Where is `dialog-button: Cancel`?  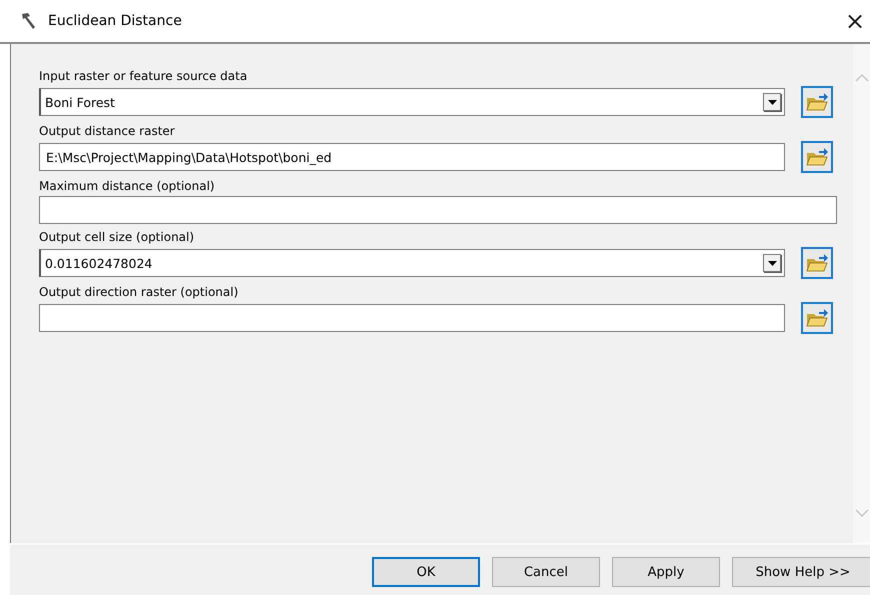 dialog-button: Cancel is located at coordinates (546, 572).